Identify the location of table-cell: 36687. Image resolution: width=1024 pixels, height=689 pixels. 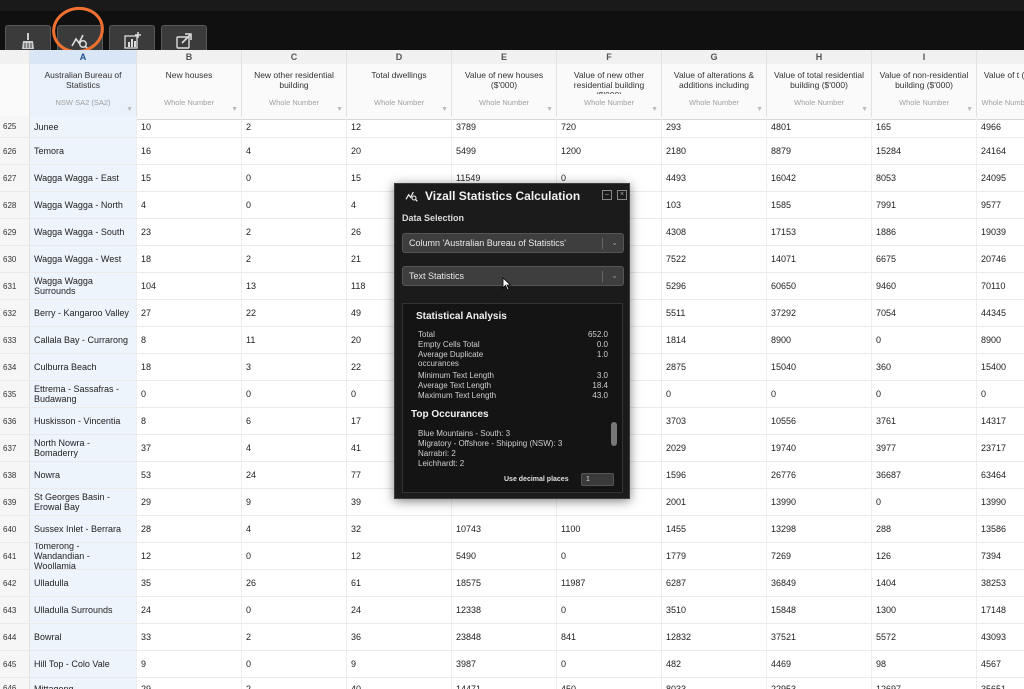
(924, 475).